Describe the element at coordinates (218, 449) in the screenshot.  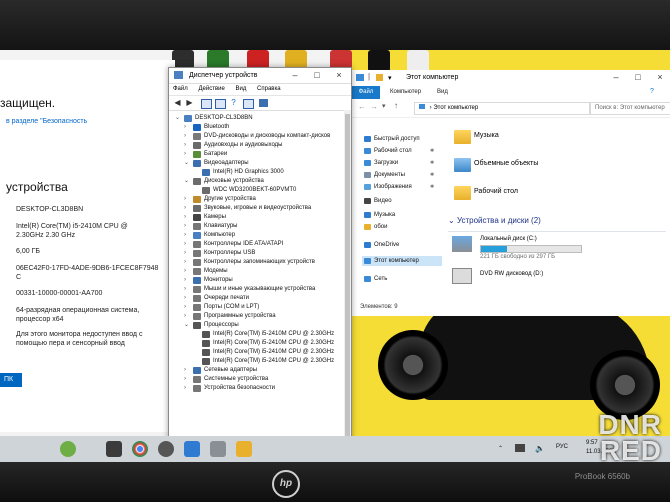
I see `system-taskbar-icon` at that location.